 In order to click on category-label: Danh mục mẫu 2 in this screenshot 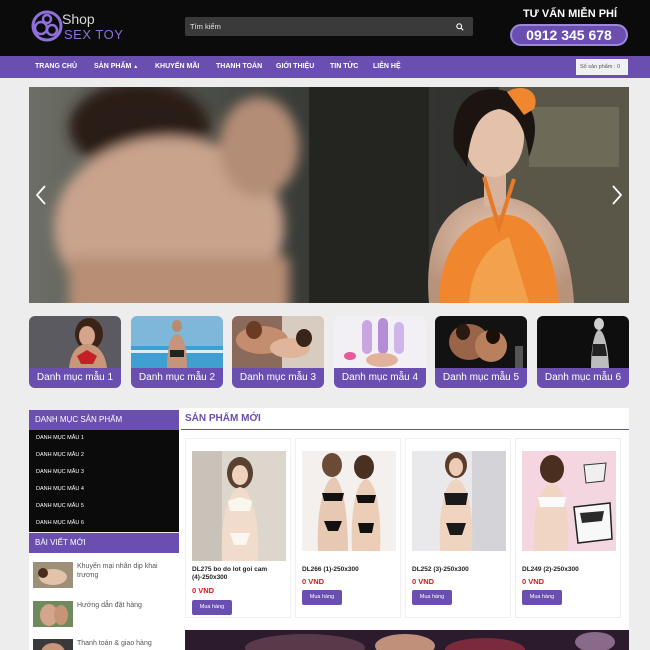, I will do `click(177, 378)`.